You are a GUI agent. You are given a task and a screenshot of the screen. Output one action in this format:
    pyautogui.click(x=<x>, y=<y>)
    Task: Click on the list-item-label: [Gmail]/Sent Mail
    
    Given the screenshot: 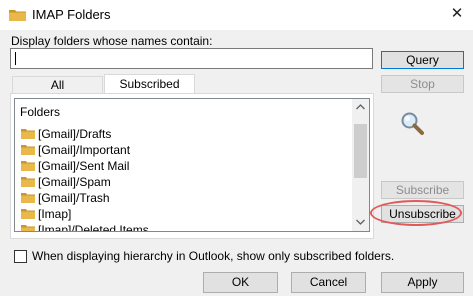 What is the action you would take?
    pyautogui.click(x=84, y=166)
    